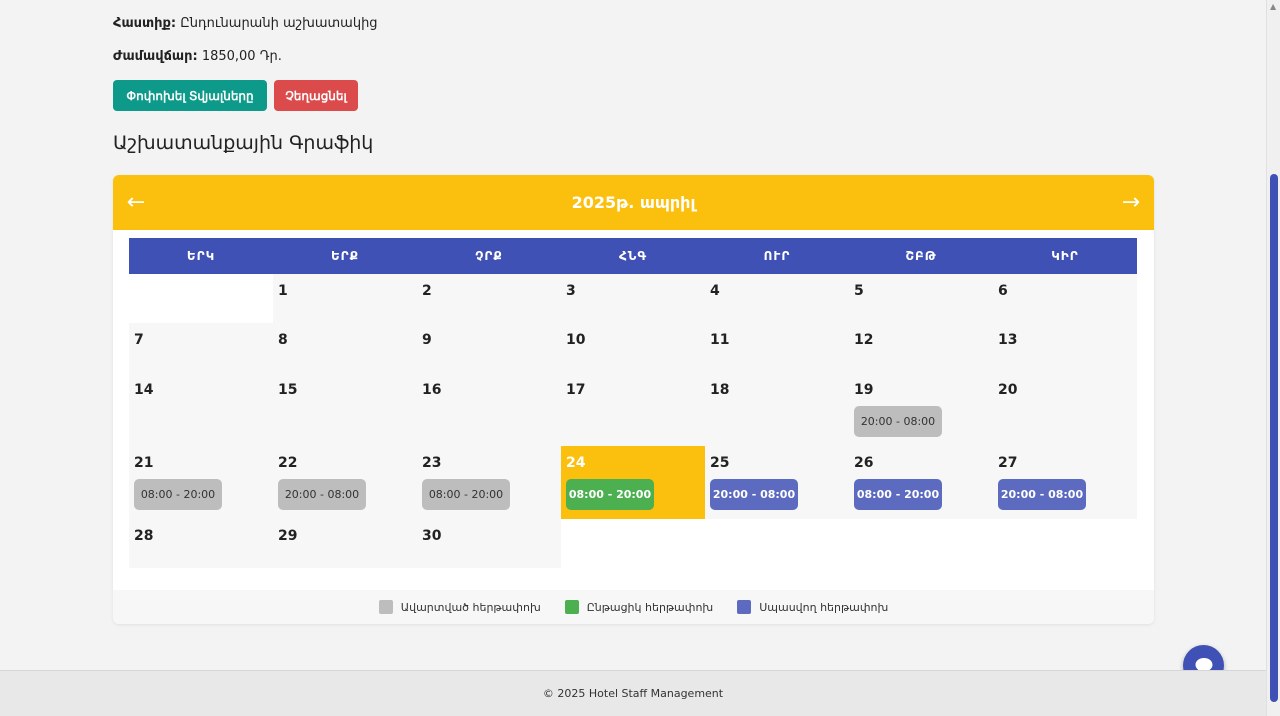 Image resolution: width=1280 pixels, height=716 pixels. What do you see at coordinates (283, 340) in the screenshot?
I see `day-number: 8` at bounding box center [283, 340].